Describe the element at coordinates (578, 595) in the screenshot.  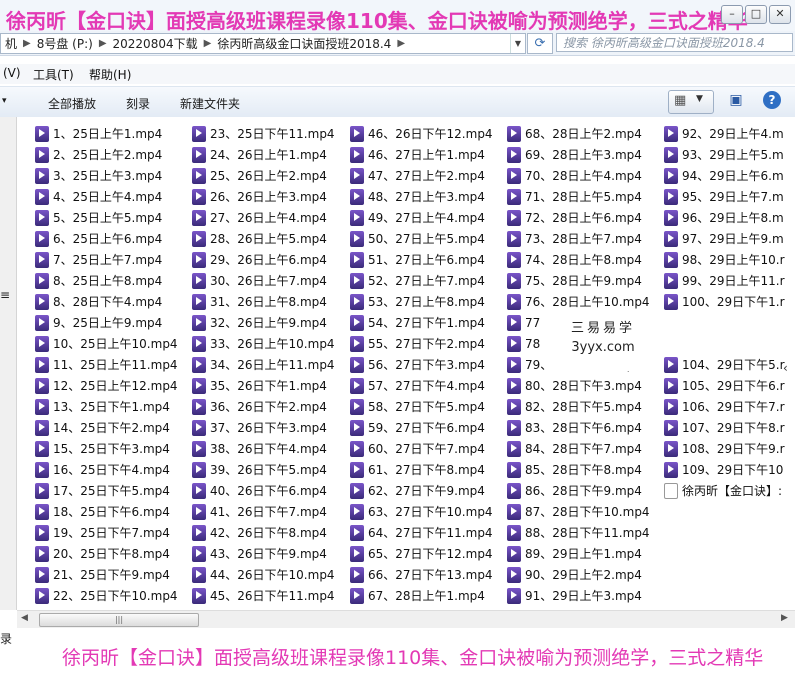
I see `file-item: 91、29日上午3.mp4` at that location.